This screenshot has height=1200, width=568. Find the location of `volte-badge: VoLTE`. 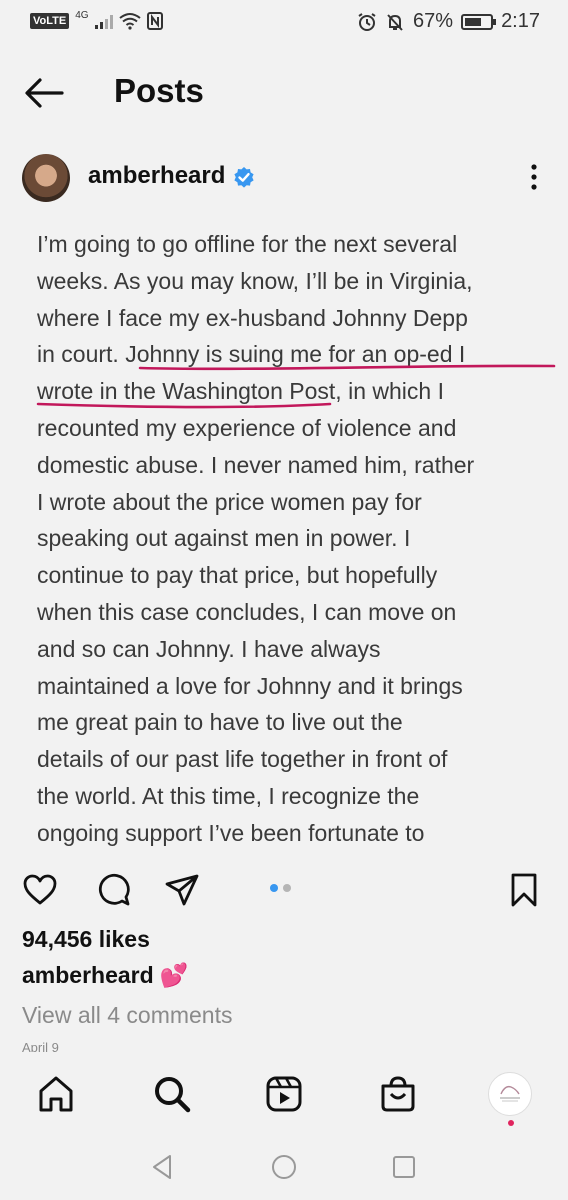

volte-badge: VoLTE is located at coordinates (50, 21).